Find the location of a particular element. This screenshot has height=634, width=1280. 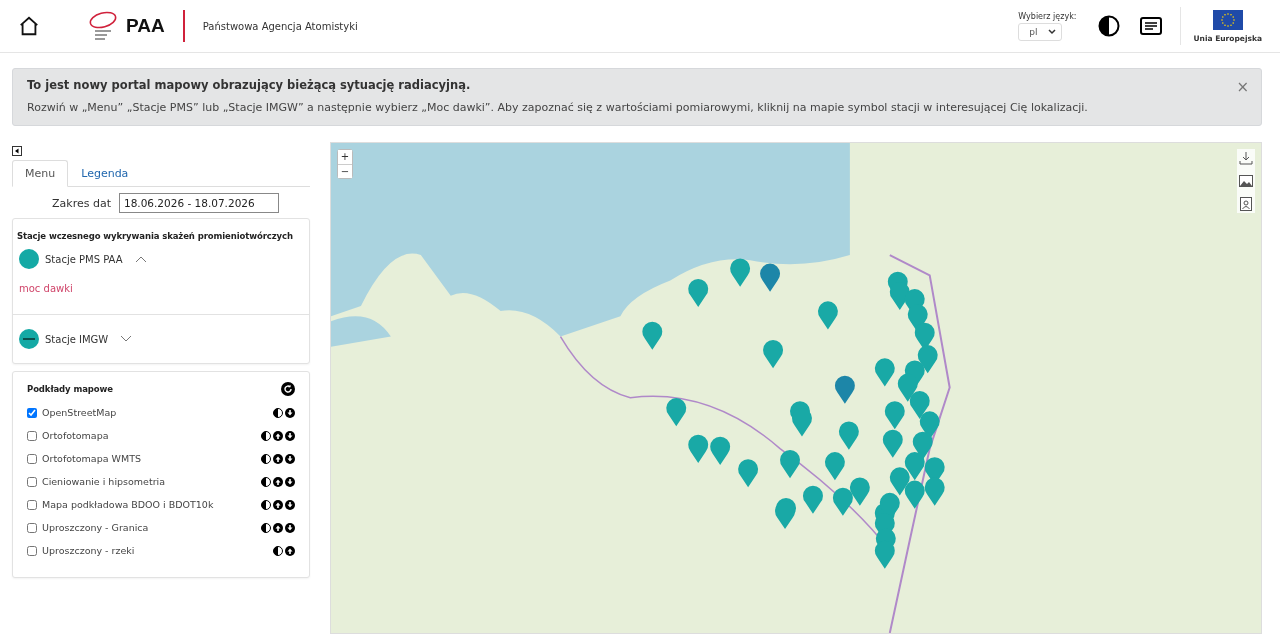

home-icon is located at coordinates (29, 26).